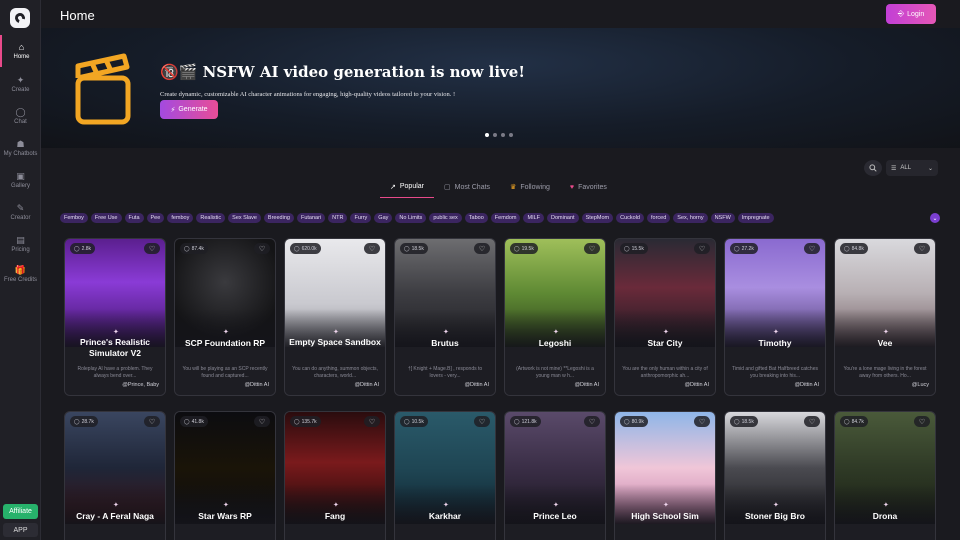 The width and height of the screenshot is (960, 540). I want to click on tag-chip: Pee, so click(155, 218).